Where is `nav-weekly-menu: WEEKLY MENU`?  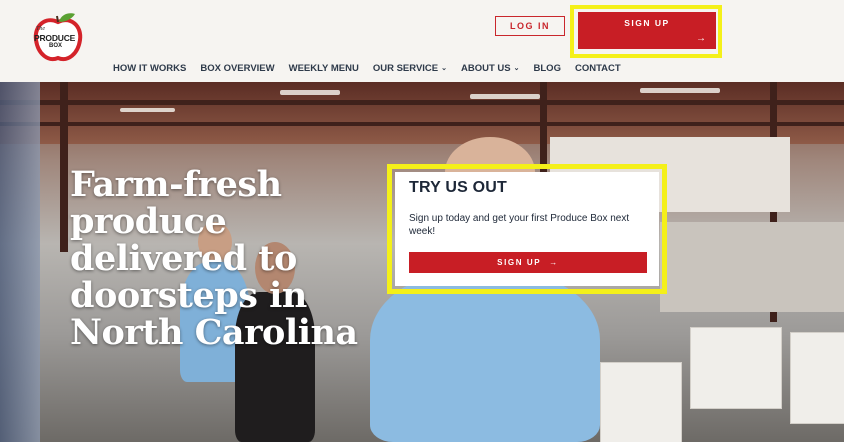 nav-weekly-menu: WEEKLY MENU is located at coordinates (324, 68).